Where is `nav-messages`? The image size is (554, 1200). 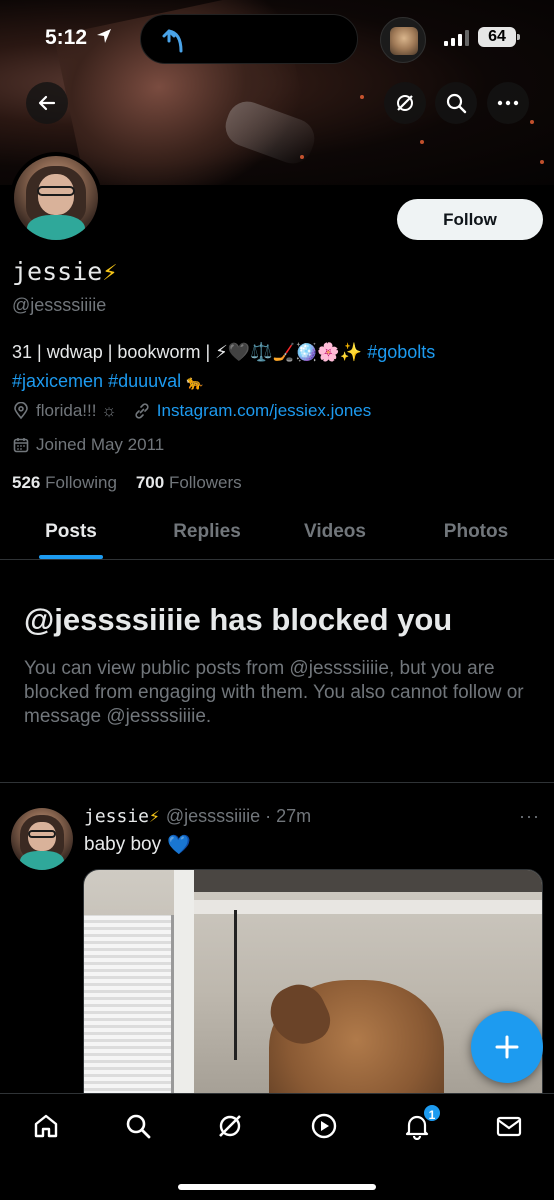
nav-messages is located at coordinates (509, 1126).